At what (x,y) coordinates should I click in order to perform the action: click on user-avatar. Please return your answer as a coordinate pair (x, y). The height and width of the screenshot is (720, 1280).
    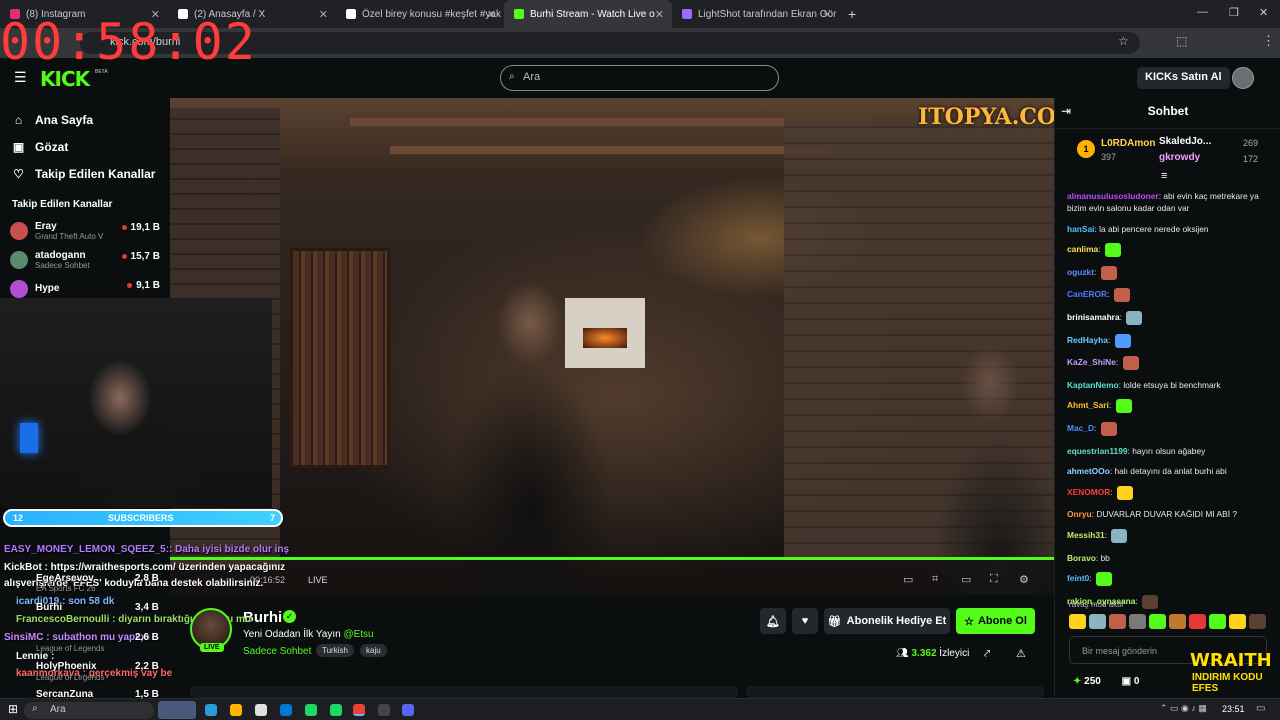
    Looking at the image, I should click on (1243, 78).